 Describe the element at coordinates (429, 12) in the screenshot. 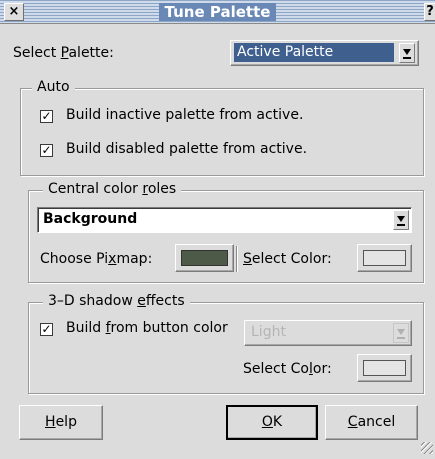

I see `help-icon: ?` at that location.